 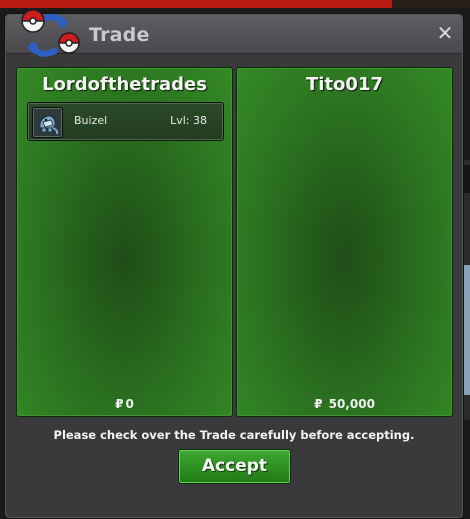 What do you see at coordinates (91, 120) in the screenshot?
I see `item-name: Buizel` at bounding box center [91, 120].